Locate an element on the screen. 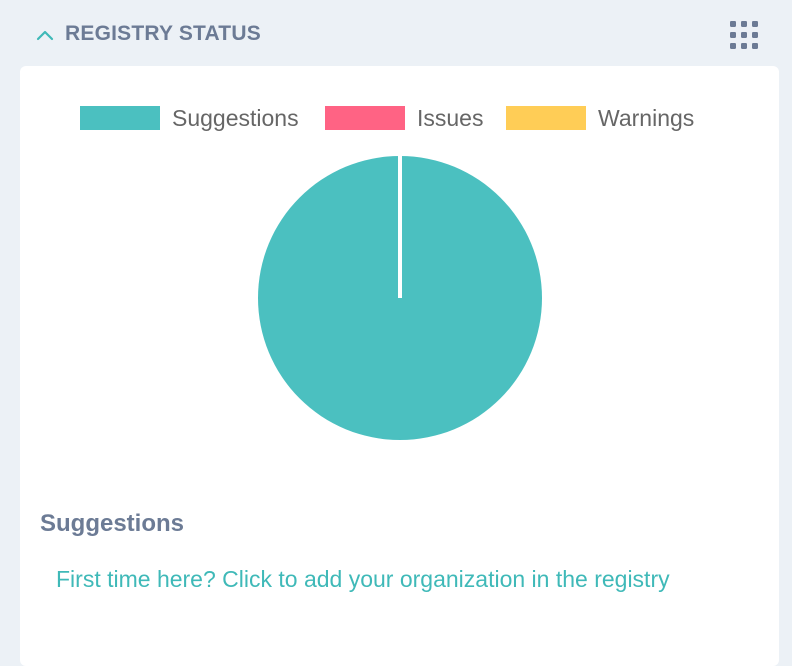 The height and width of the screenshot is (666, 792). legend-swatch-suggestions is located at coordinates (120, 118).